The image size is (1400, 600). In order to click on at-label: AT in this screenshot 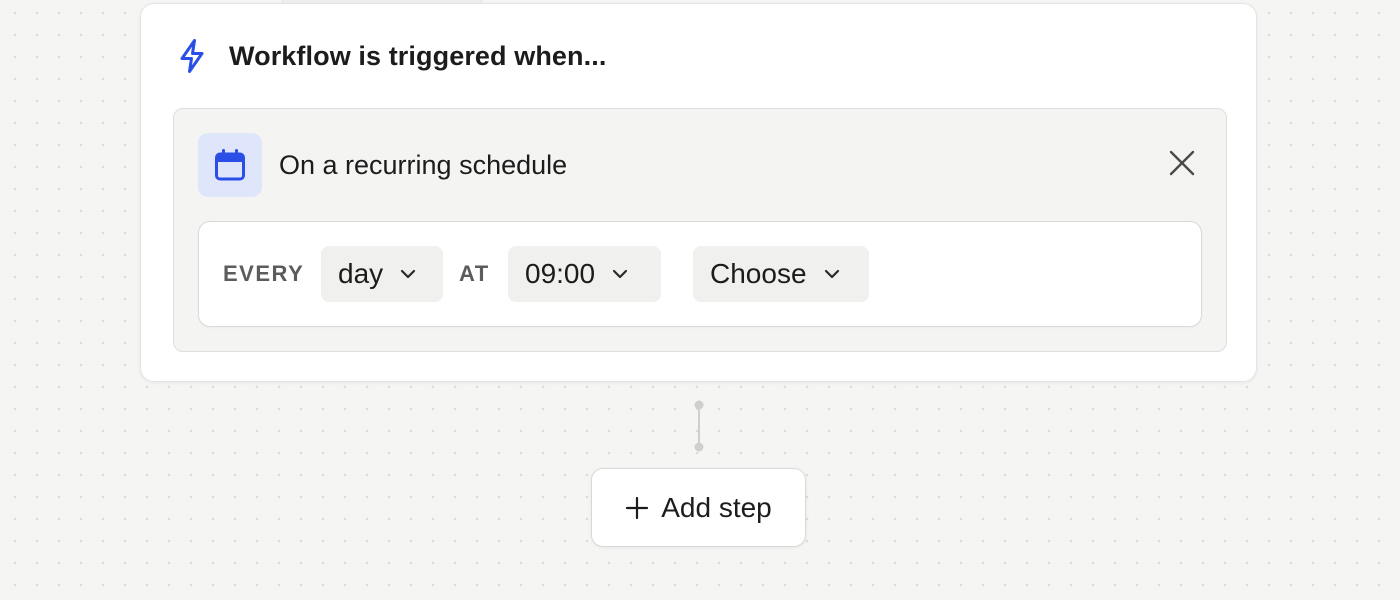, I will do `click(474, 273)`.